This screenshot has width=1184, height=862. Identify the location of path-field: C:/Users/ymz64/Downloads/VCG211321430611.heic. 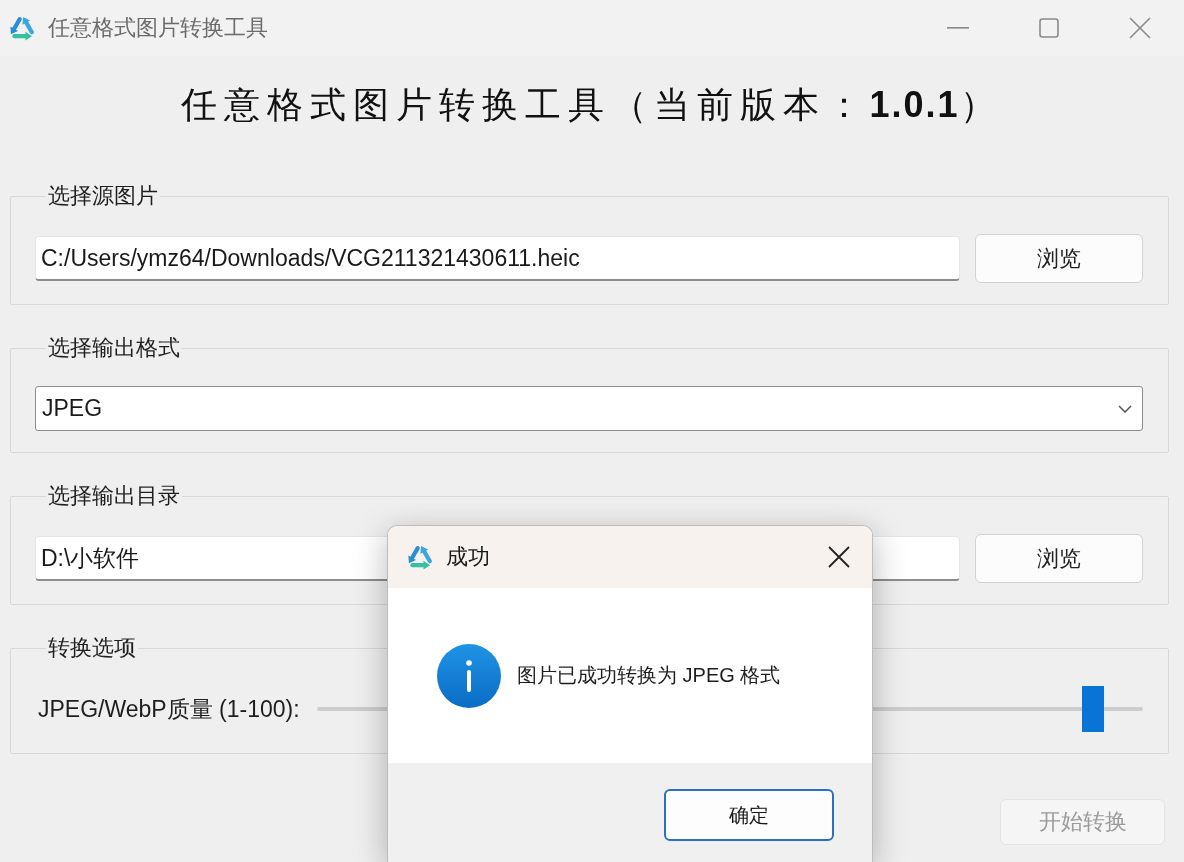
(497, 258).